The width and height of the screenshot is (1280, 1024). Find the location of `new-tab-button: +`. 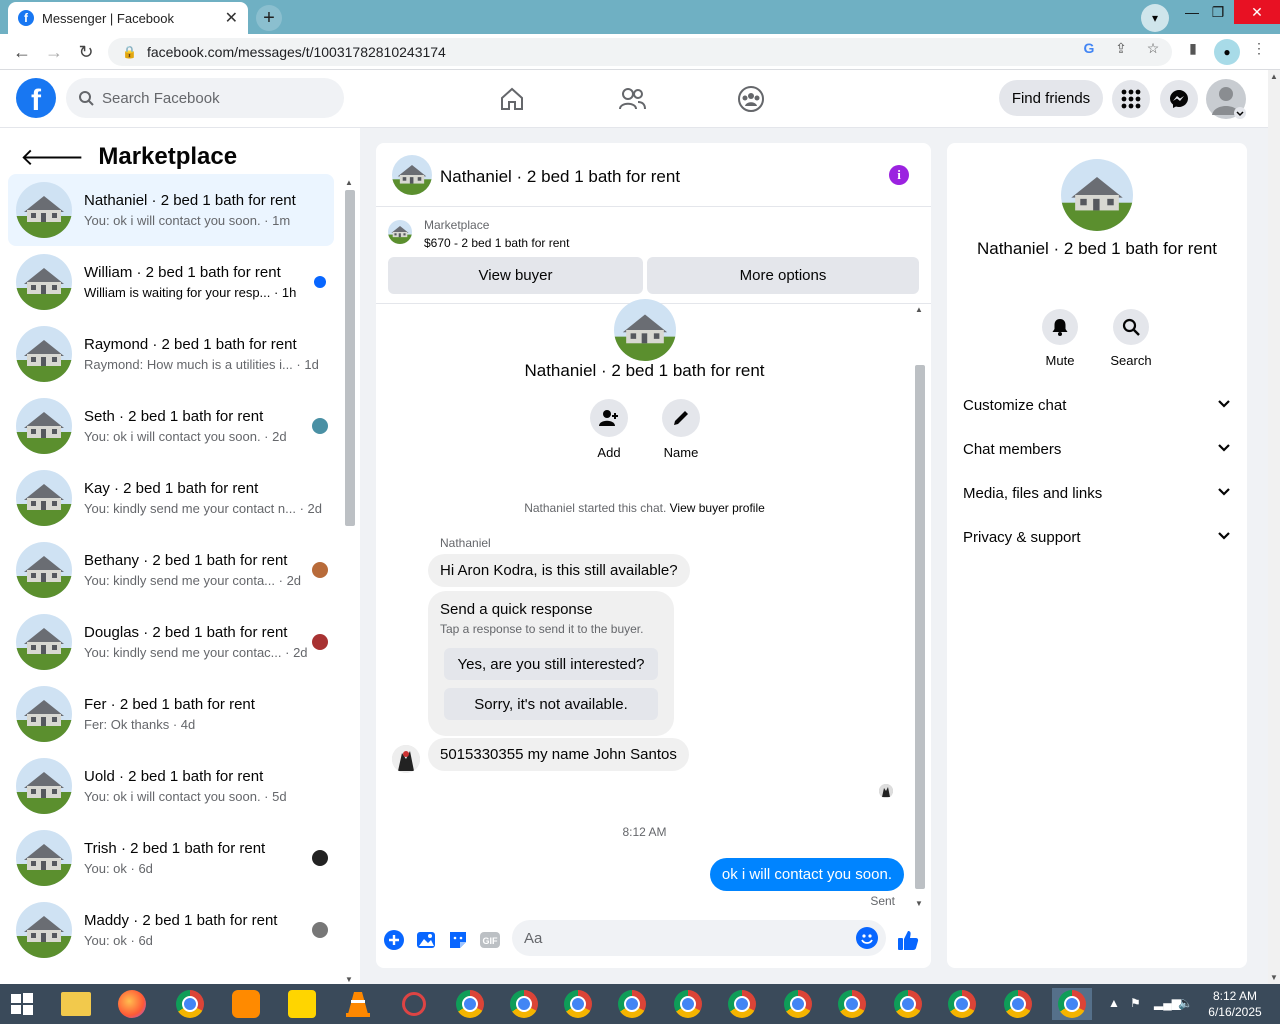

new-tab-button: + is located at coordinates (269, 18).